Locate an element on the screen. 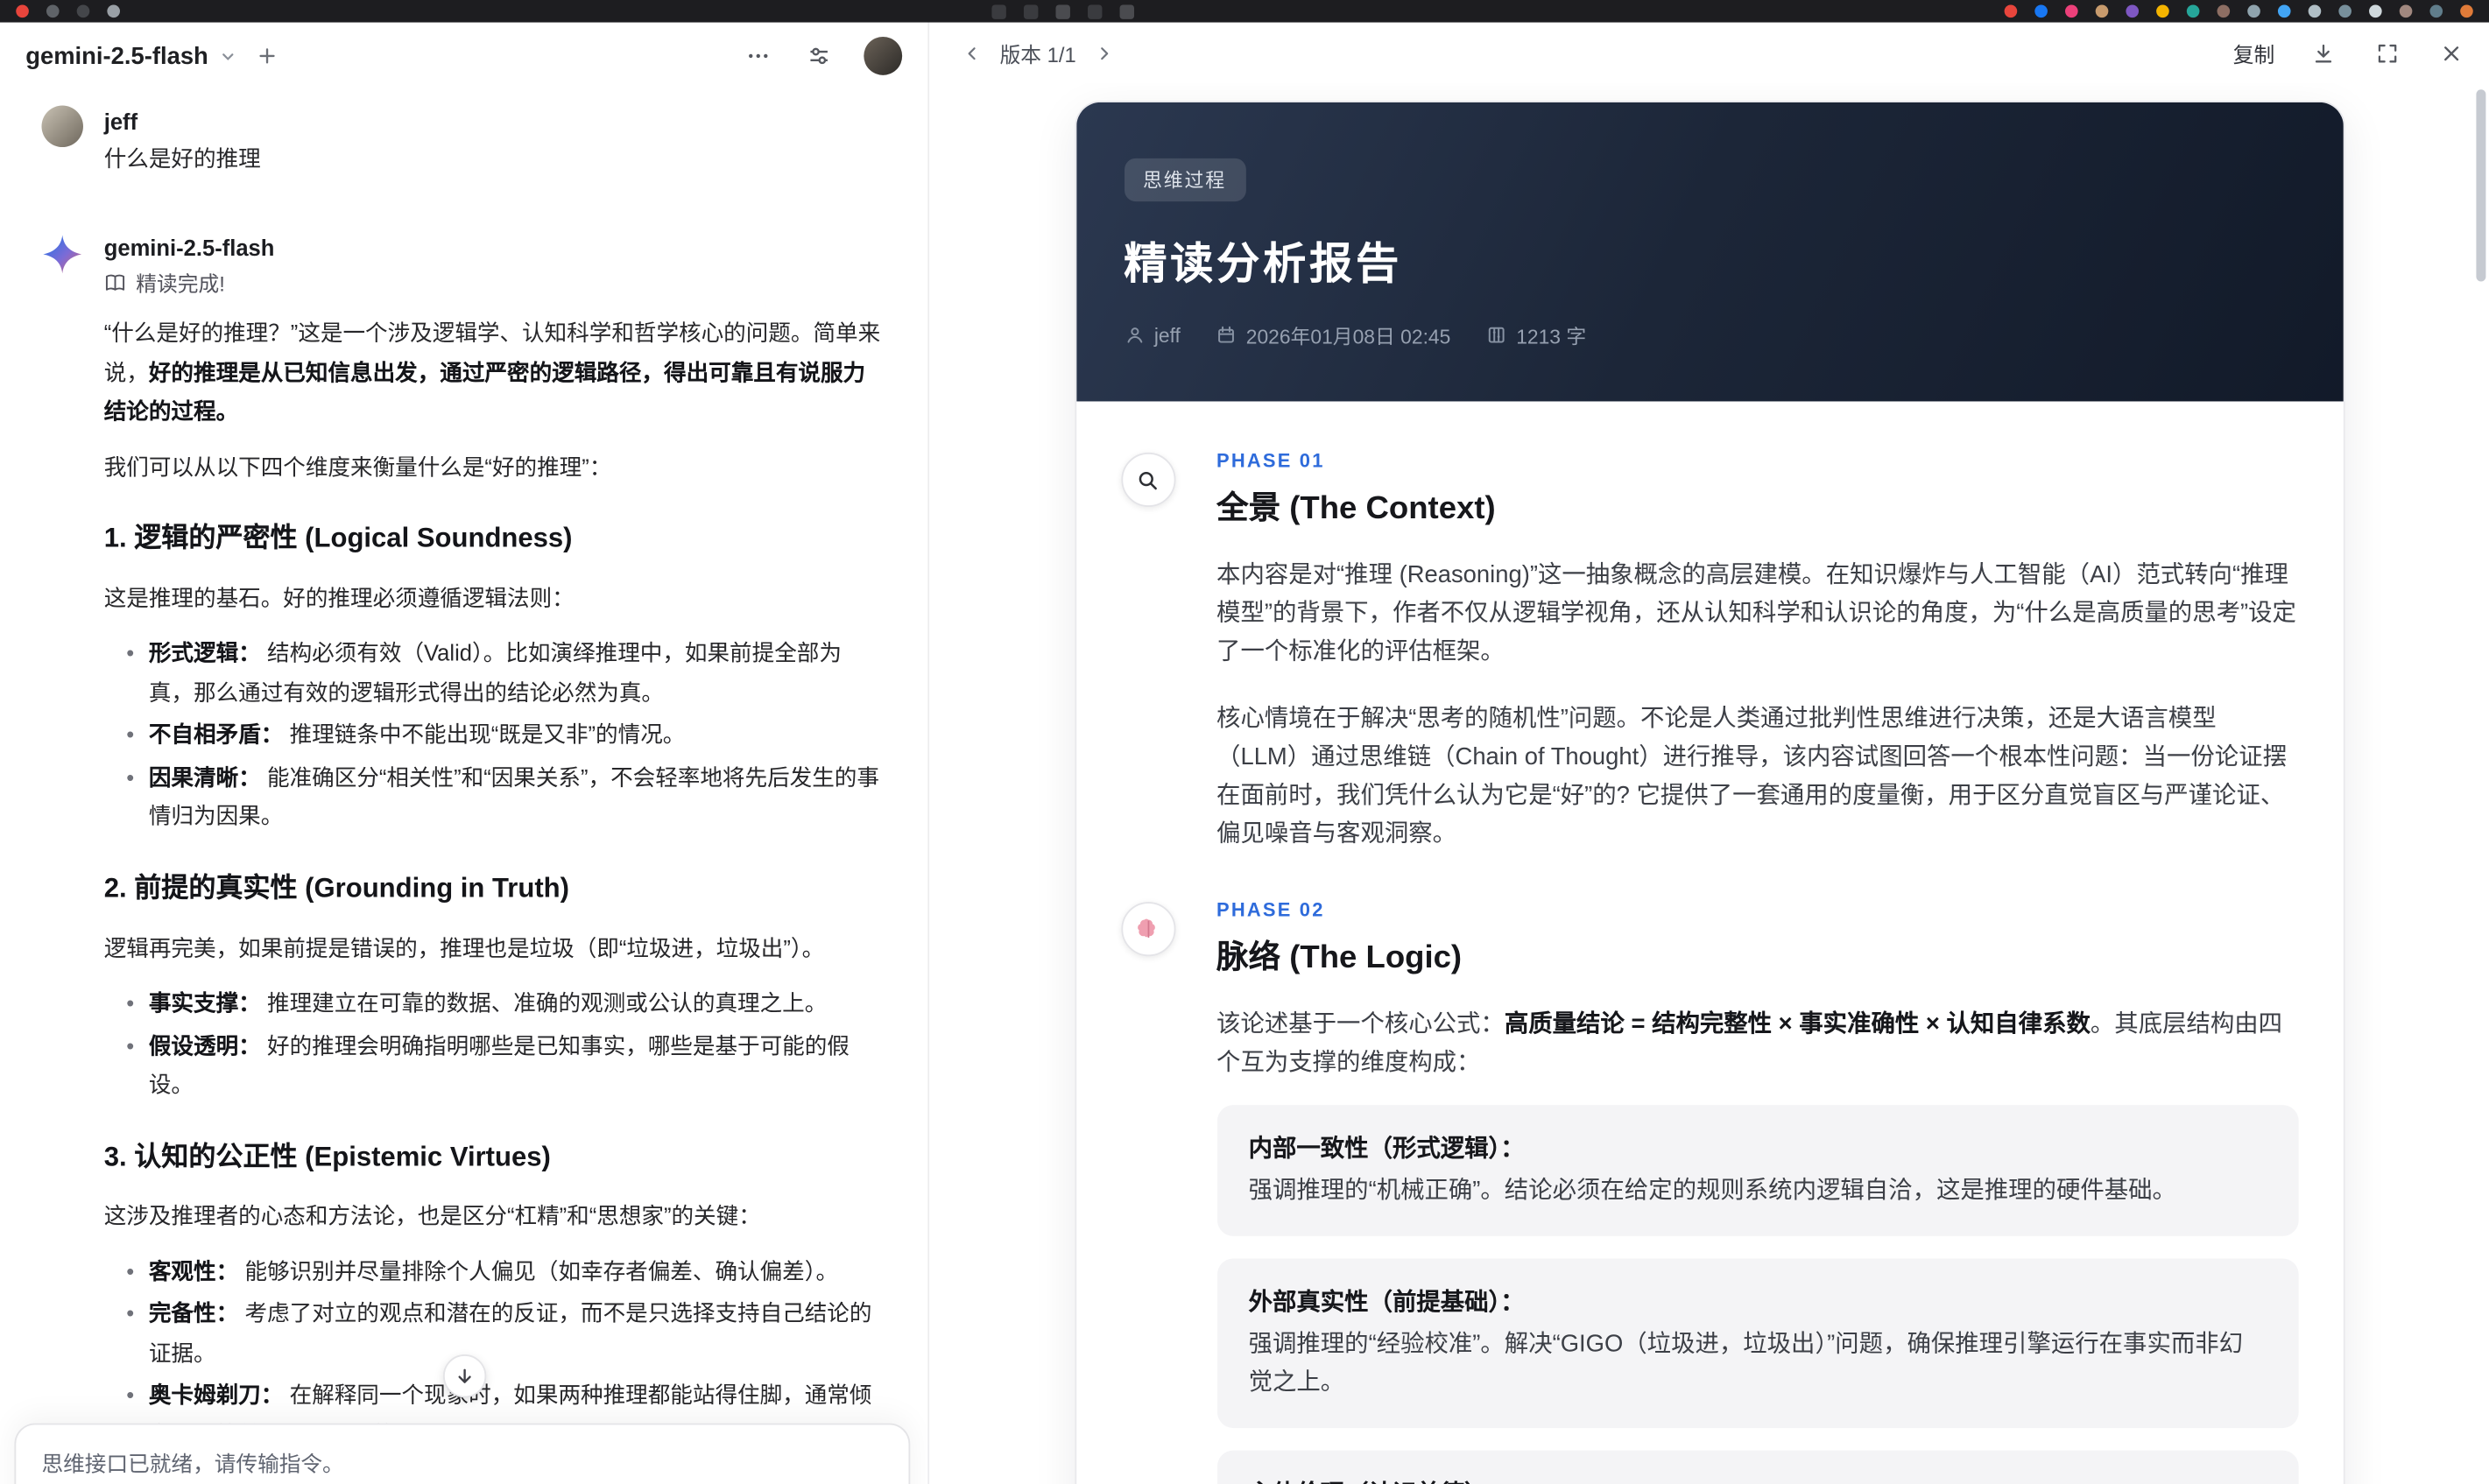 The height and width of the screenshot is (1484, 2489). meta-author: jeff is located at coordinates (1152, 335).